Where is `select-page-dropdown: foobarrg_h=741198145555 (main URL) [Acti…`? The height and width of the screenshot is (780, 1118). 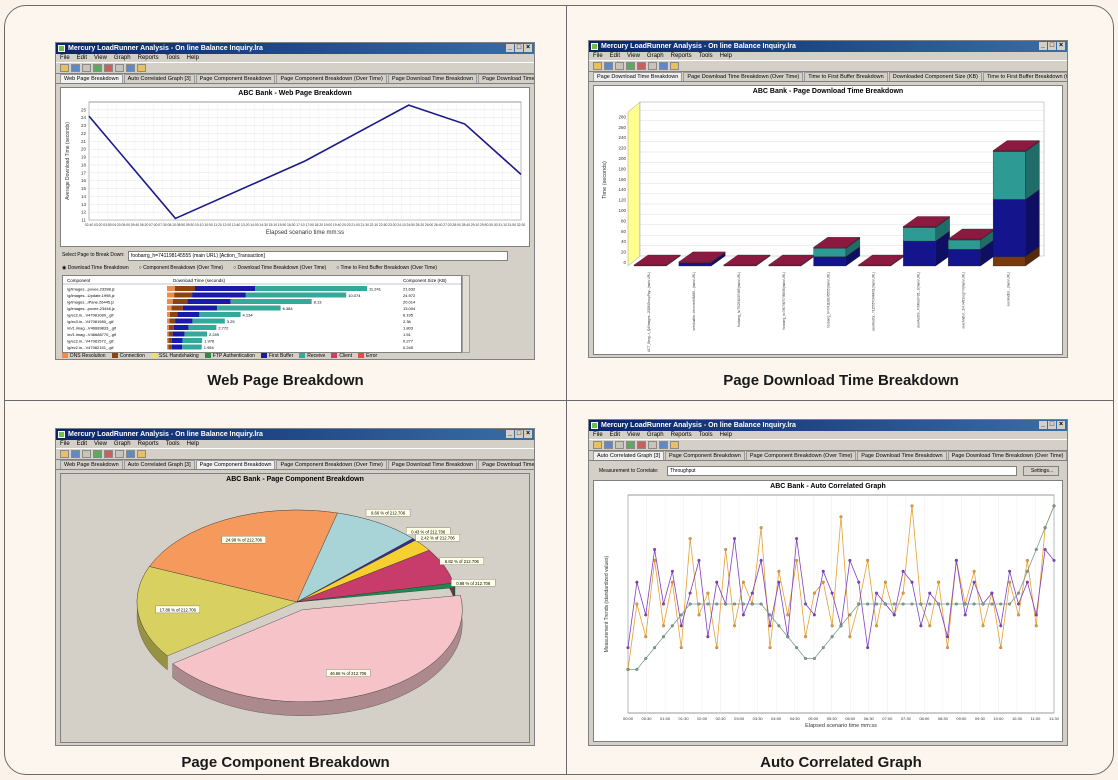 select-page-dropdown: foobarrg_h=741198145555 (main URL) [Acti… is located at coordinates (318, 256).